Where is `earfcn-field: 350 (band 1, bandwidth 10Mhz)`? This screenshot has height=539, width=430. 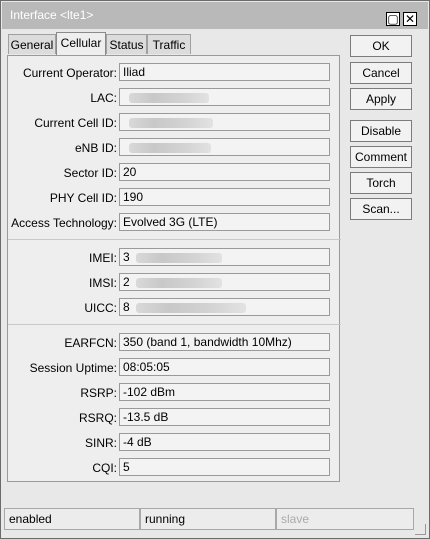 earfcn-field: 350 (band 1, bandwidth 10Mhz) is located at coordinates (224, 342).